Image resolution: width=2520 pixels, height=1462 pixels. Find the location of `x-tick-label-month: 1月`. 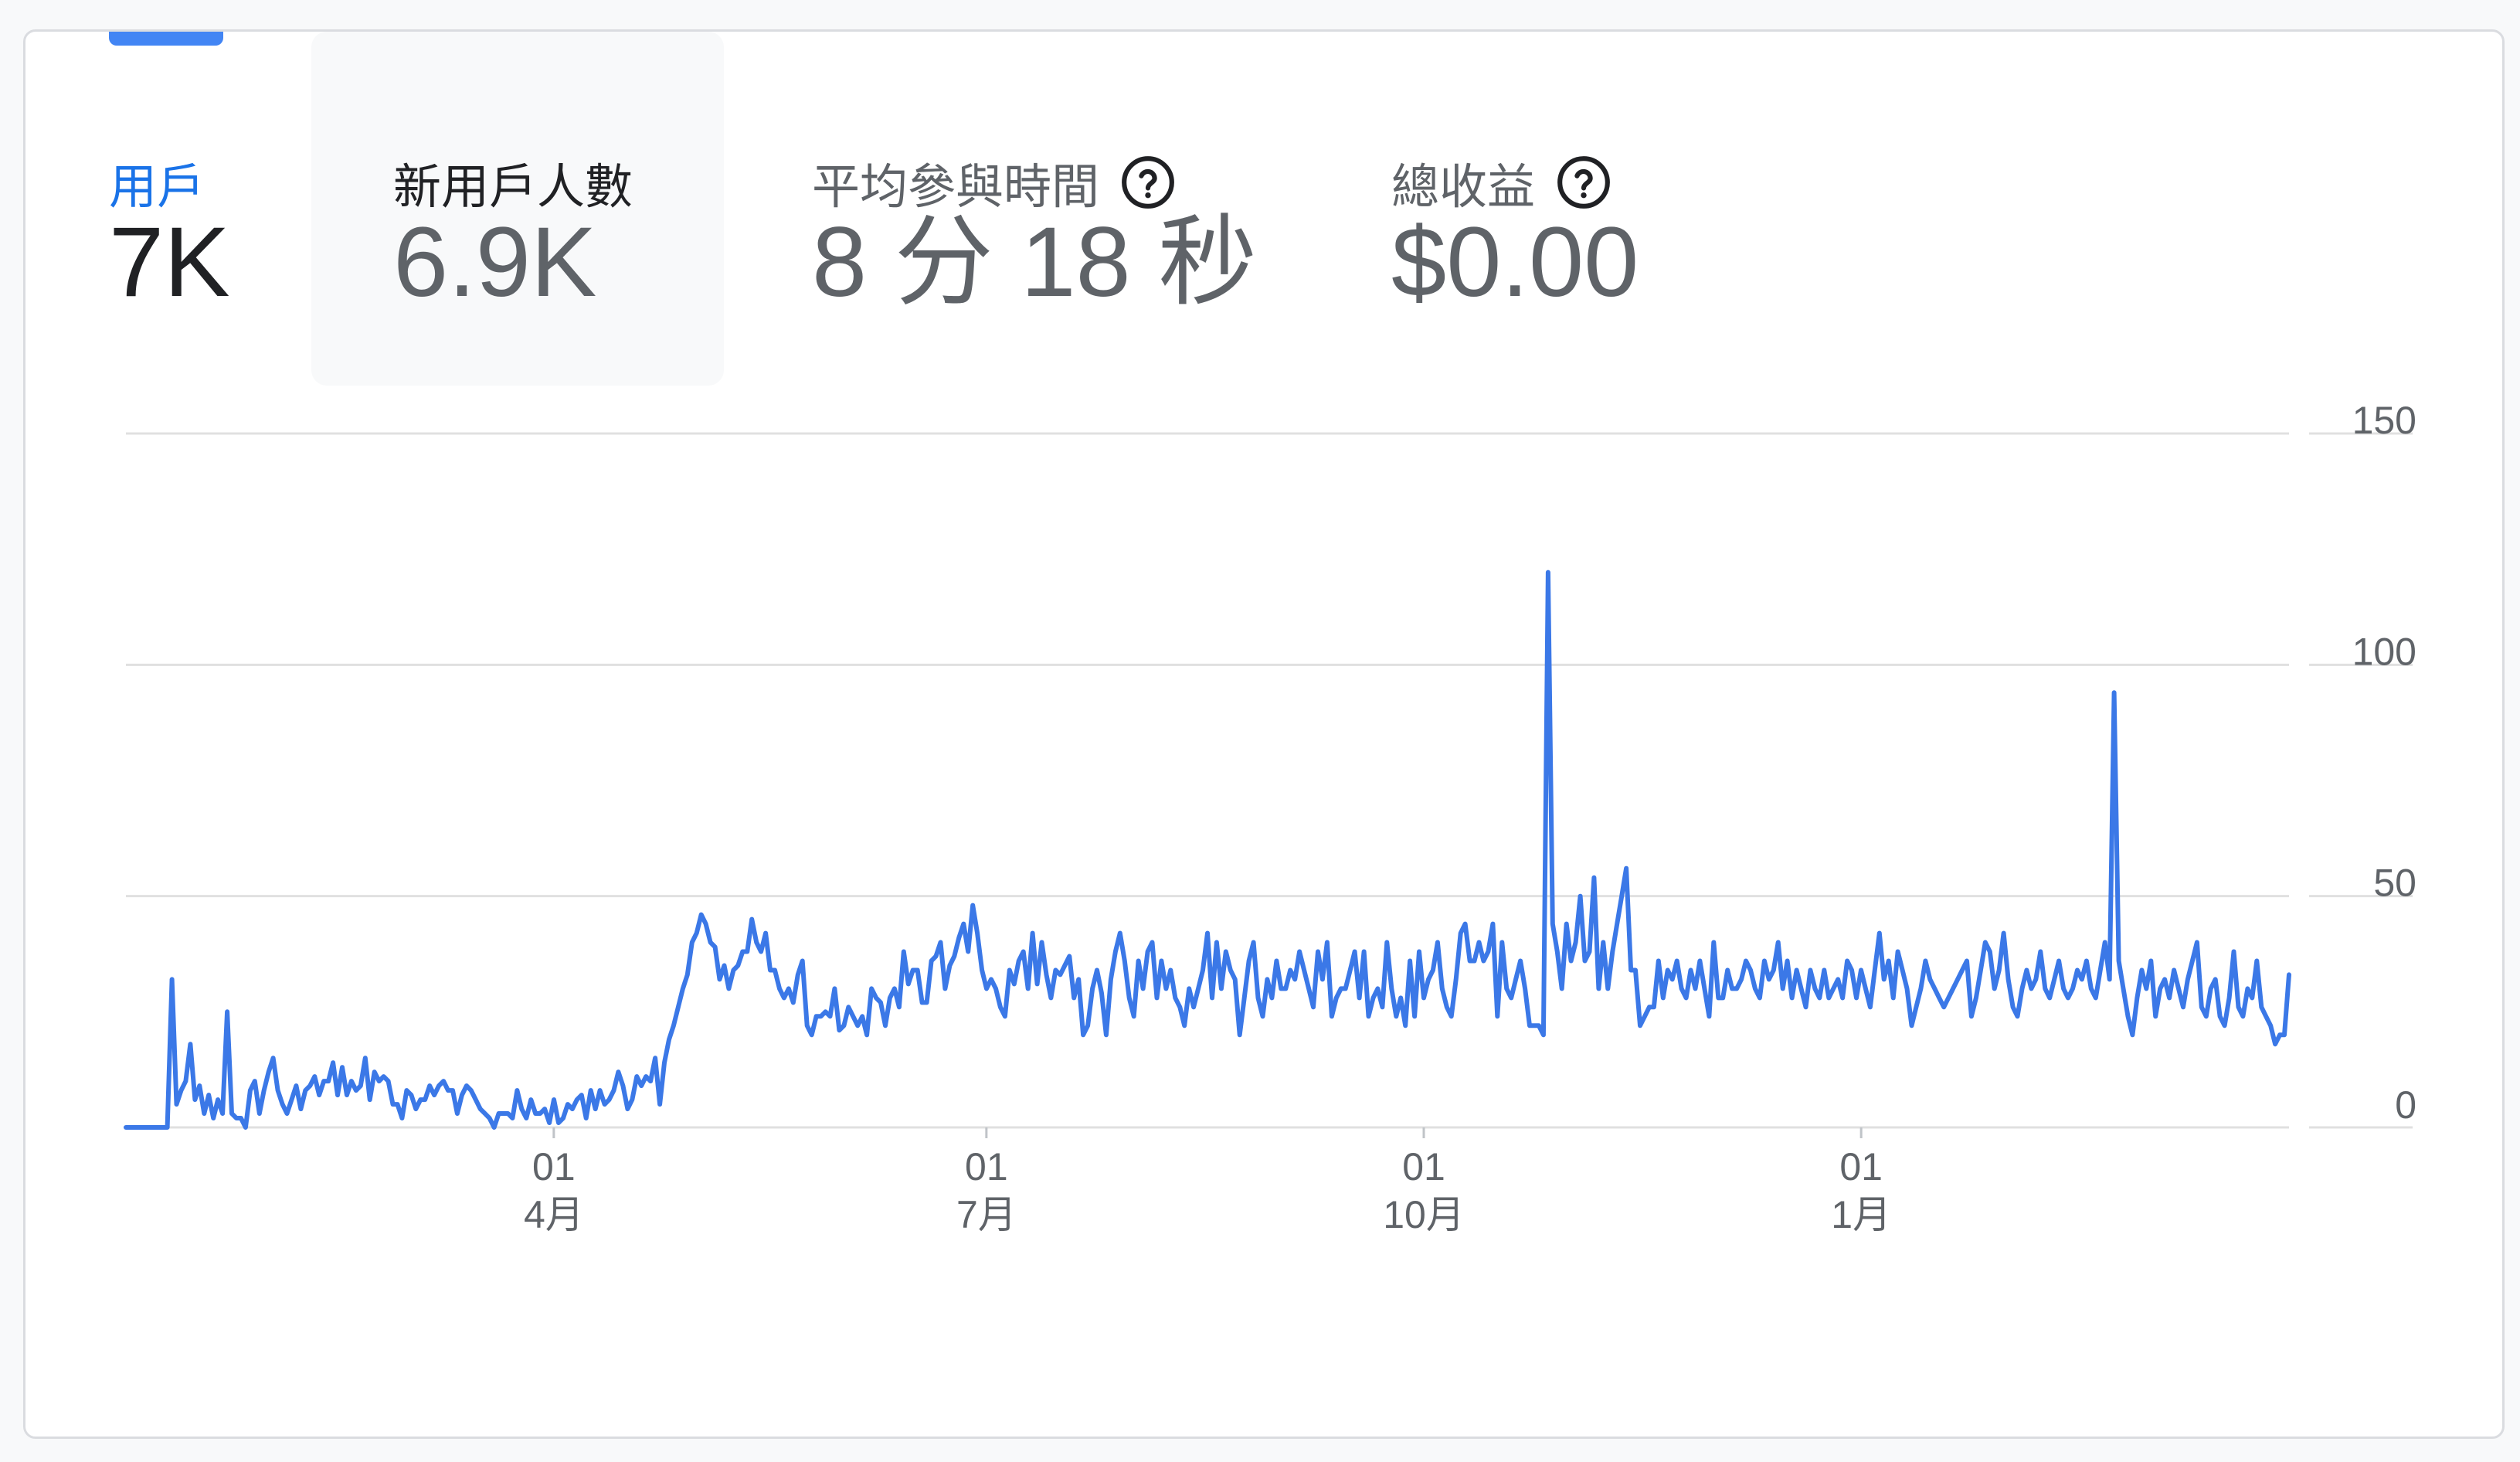

x-tick-label-month: 1月 is located at coordinates (1861, 1214).